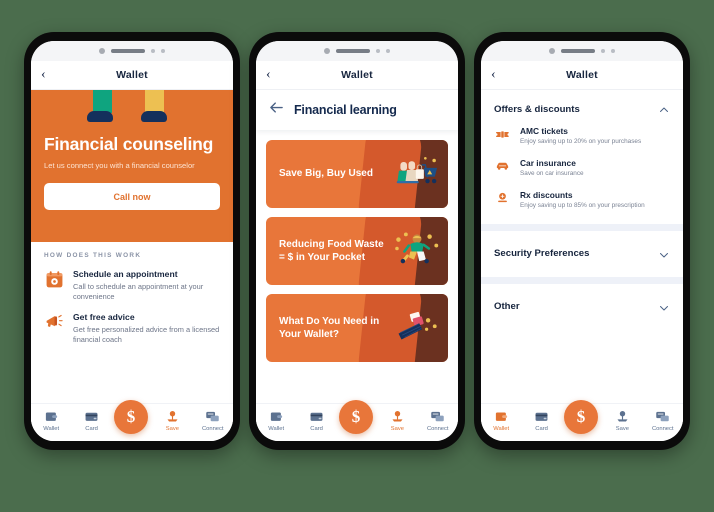 The width and height of the screenshot is (714, 512). I want to click on leg-teal-icon, so click(102, 101).